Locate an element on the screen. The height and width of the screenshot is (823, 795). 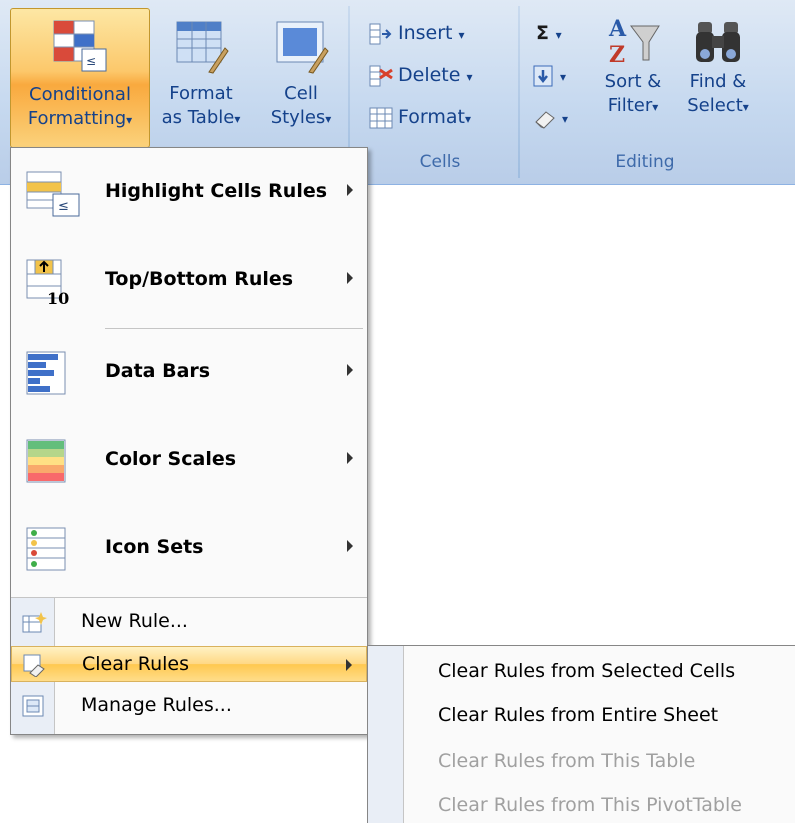
cell-styles-icon is located at coordinates (302, 47).